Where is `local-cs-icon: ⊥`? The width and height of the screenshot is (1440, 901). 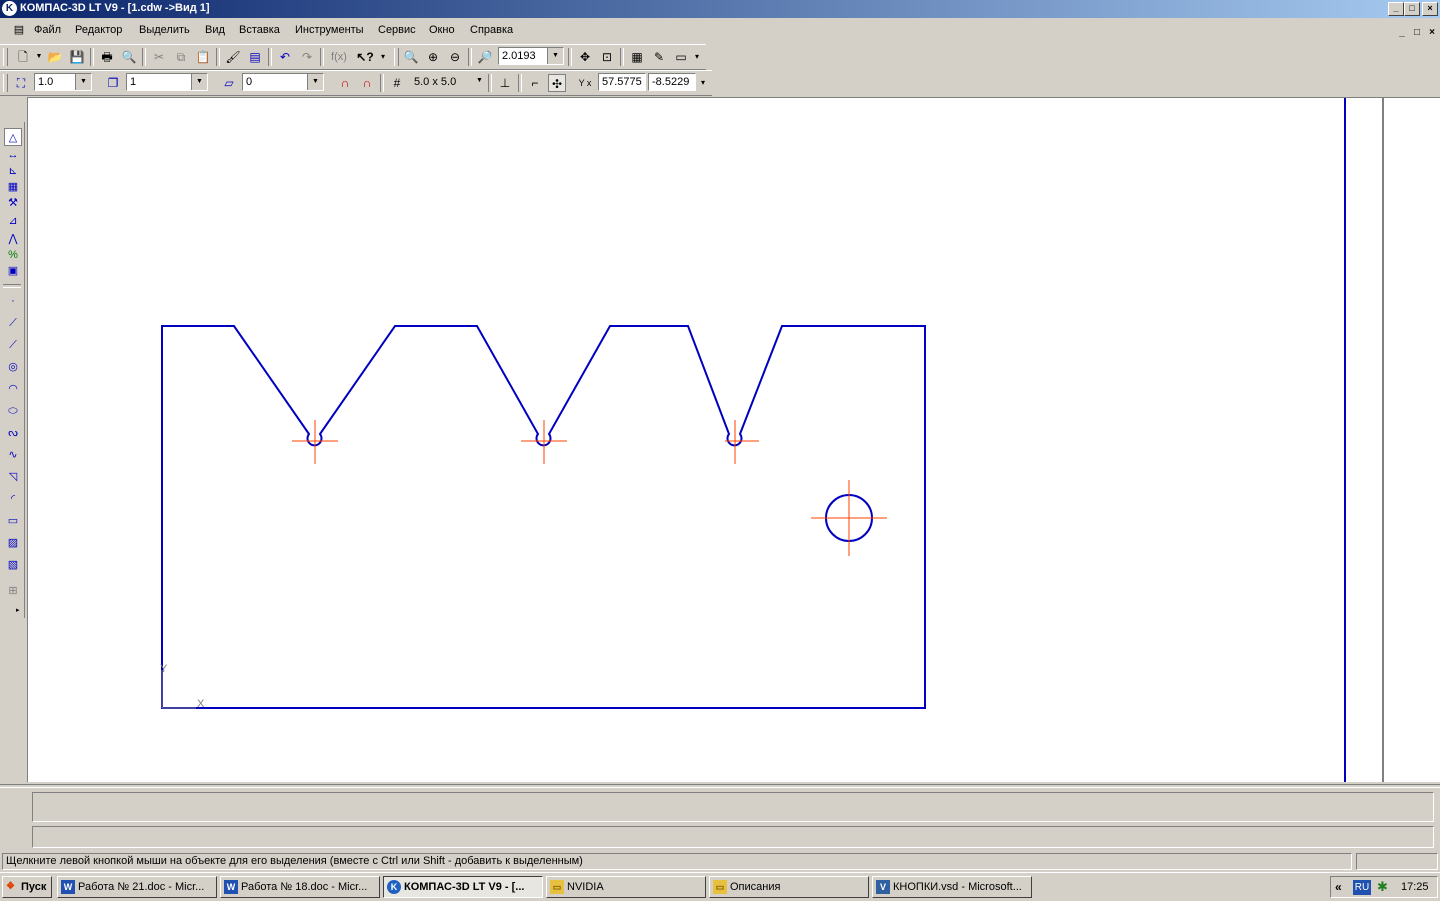
local-cs-icon: ⊥ is located at coordinates (505, 83).